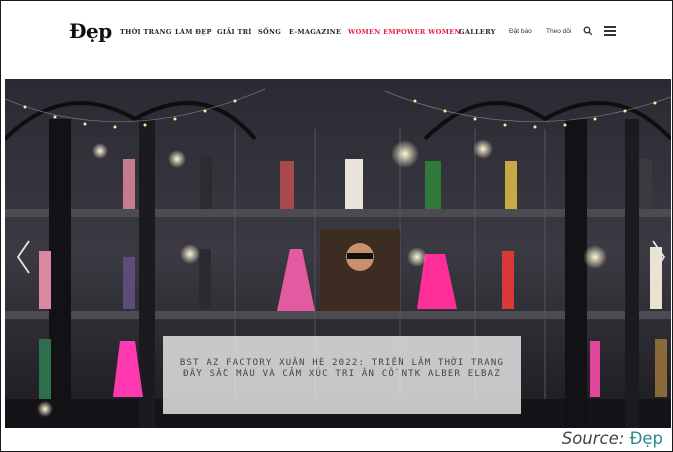  I want to click on subscribe-link: Đặt báo, so click(520, 31).